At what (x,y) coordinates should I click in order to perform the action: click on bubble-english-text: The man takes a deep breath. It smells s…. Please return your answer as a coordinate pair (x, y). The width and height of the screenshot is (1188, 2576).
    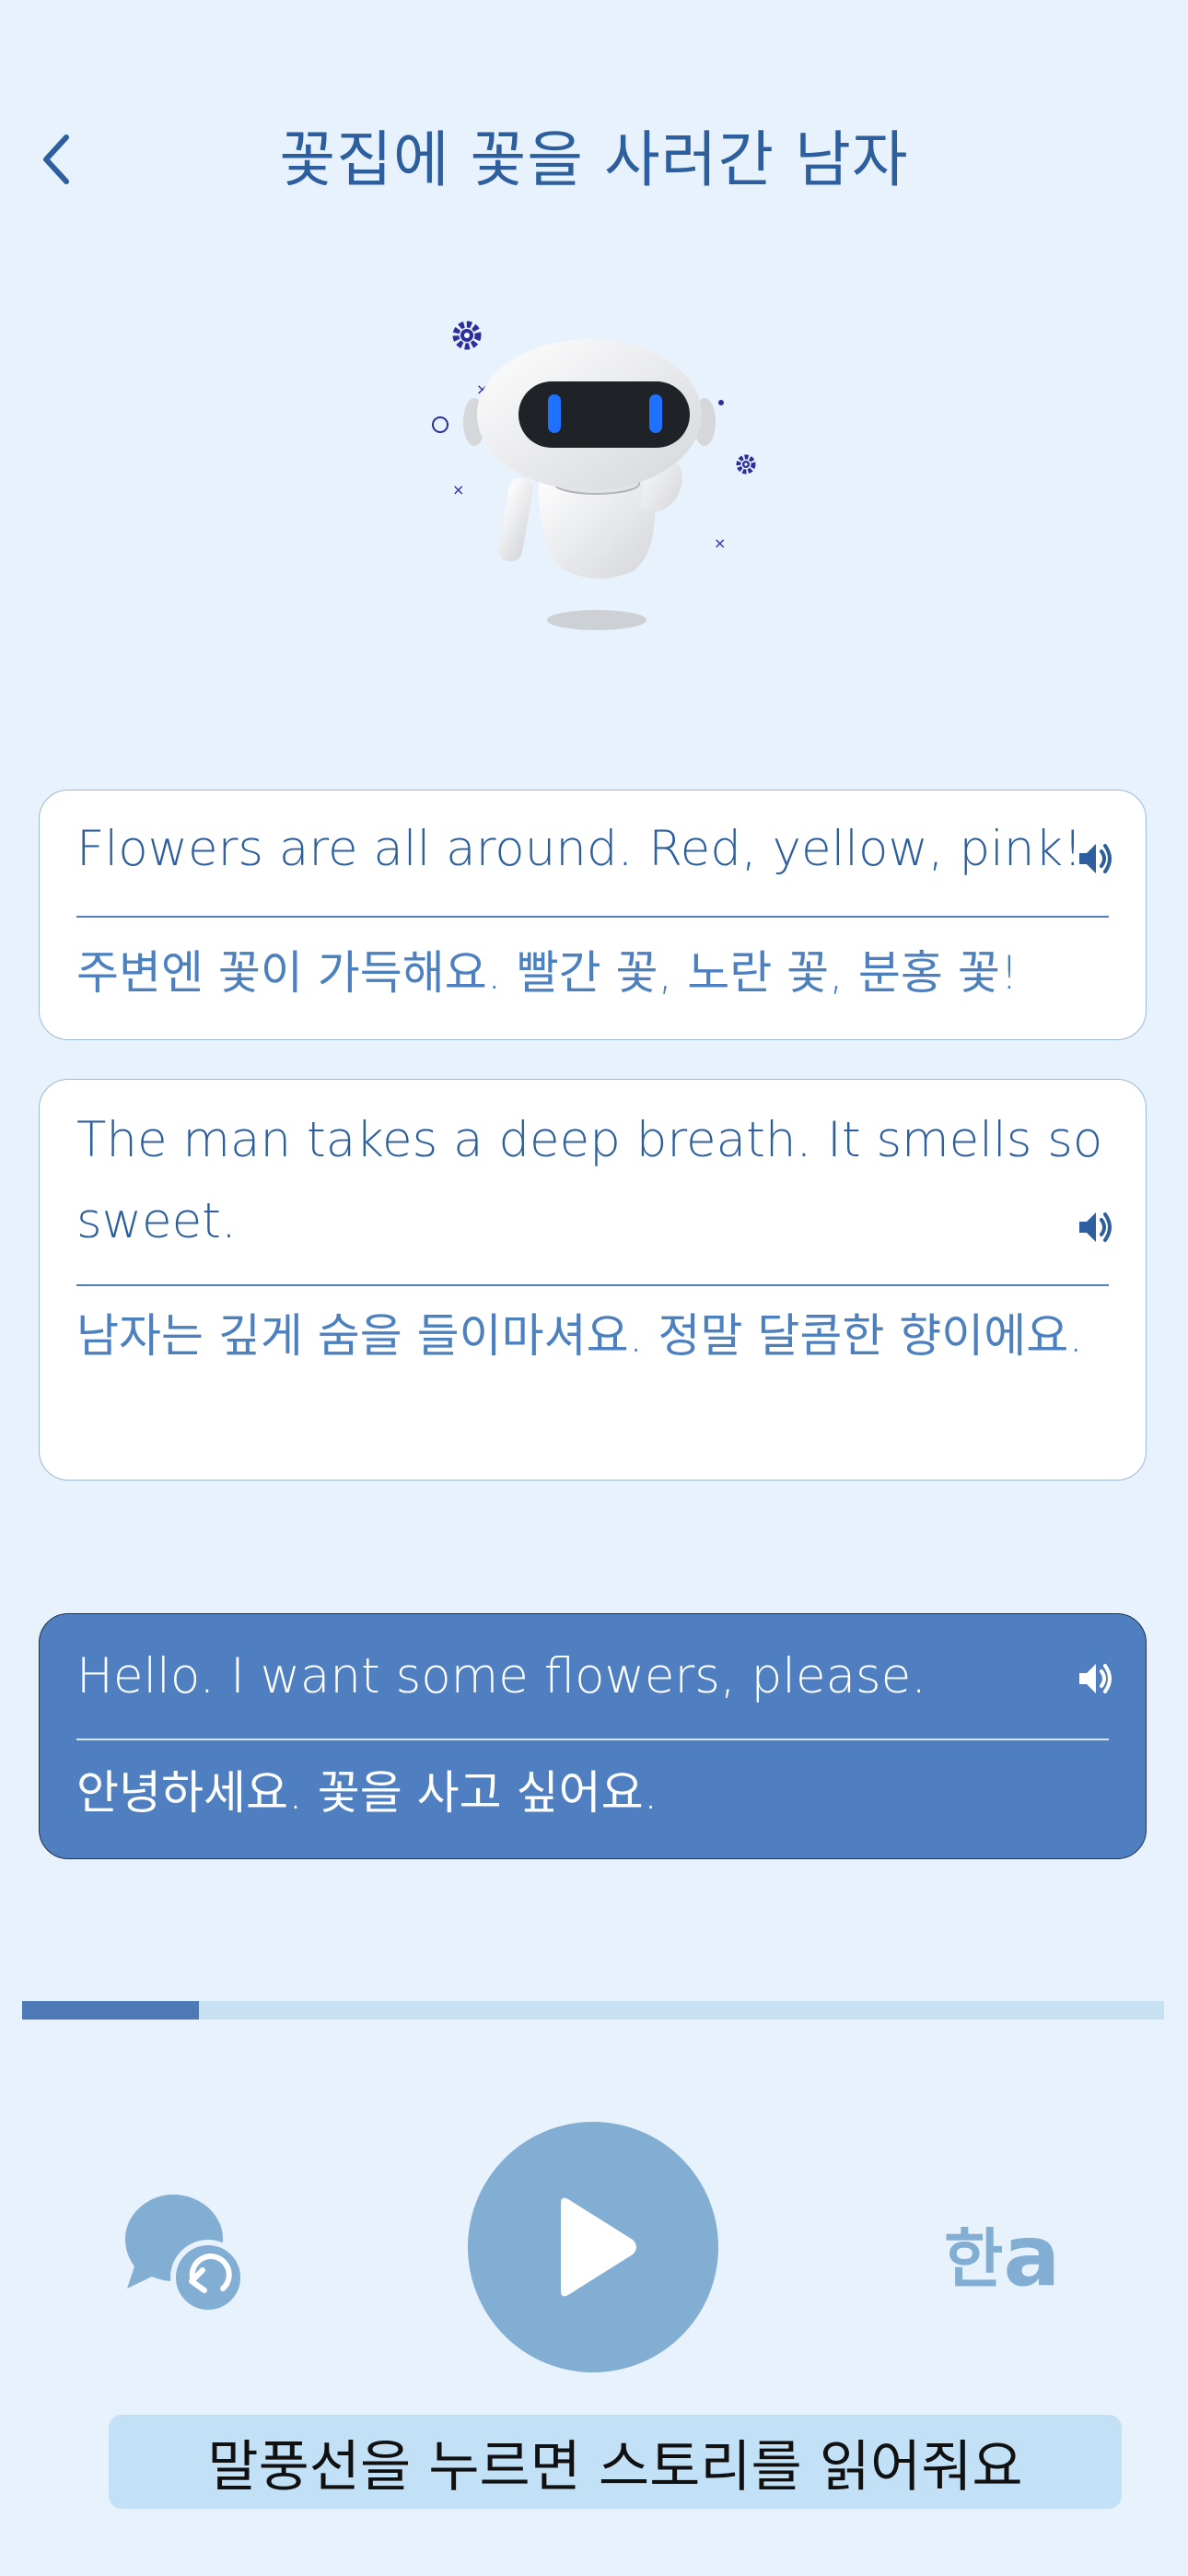
    Looking at the image, I should click on (589, 1180).